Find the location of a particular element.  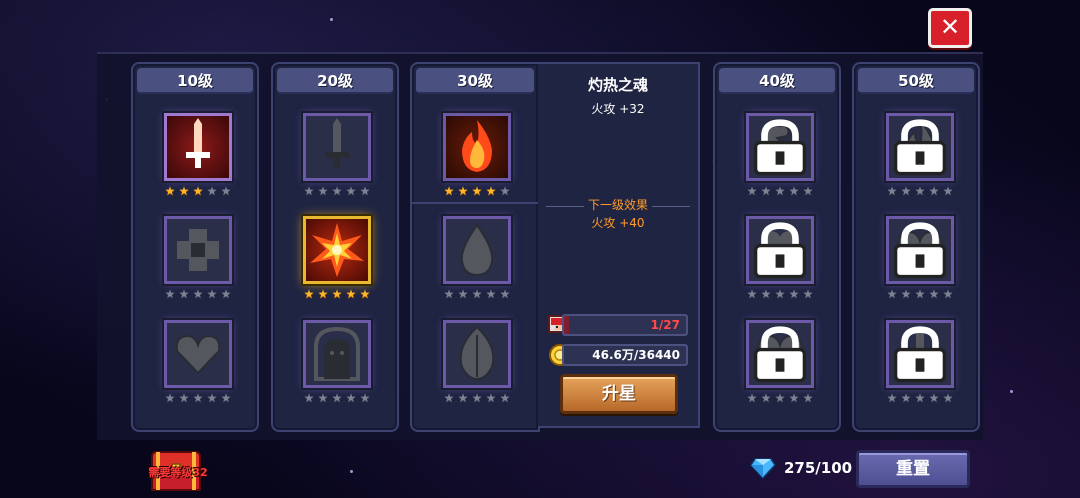

chest-requirement-label: 需要等级32 is located at coordinates (178, 472).